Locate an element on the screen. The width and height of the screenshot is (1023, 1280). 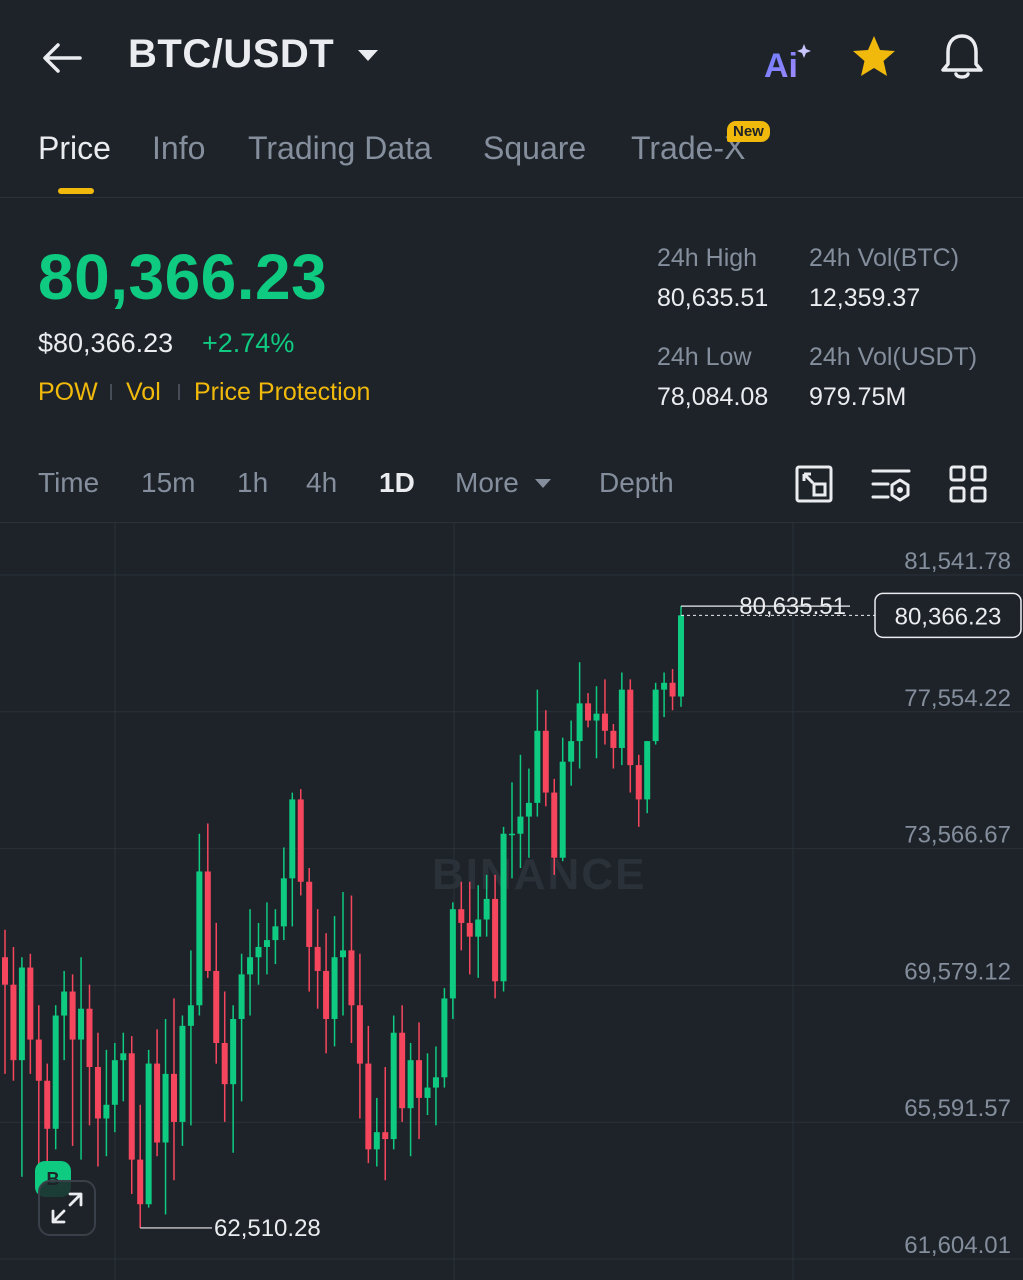
y-tick-label: 69,579.12 is located at coordinates (957, 971).